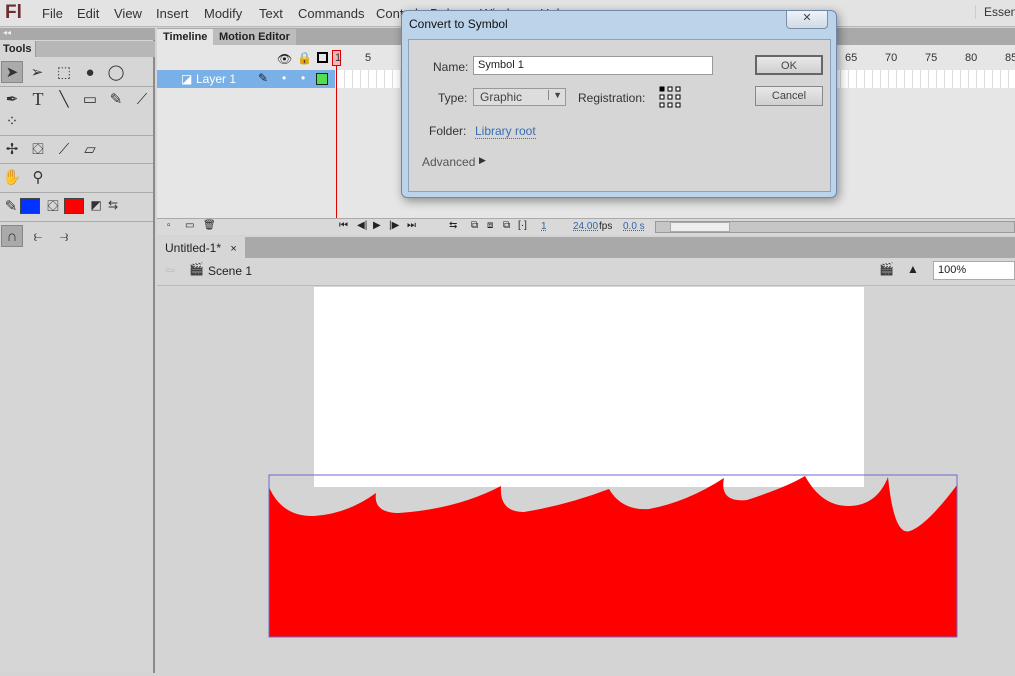 This screenshot has height=676, width=1015. What do you see at coordinates (95, 49) in the screenshot?
I see `tools-tabbar` at bounding box center [95, 49].